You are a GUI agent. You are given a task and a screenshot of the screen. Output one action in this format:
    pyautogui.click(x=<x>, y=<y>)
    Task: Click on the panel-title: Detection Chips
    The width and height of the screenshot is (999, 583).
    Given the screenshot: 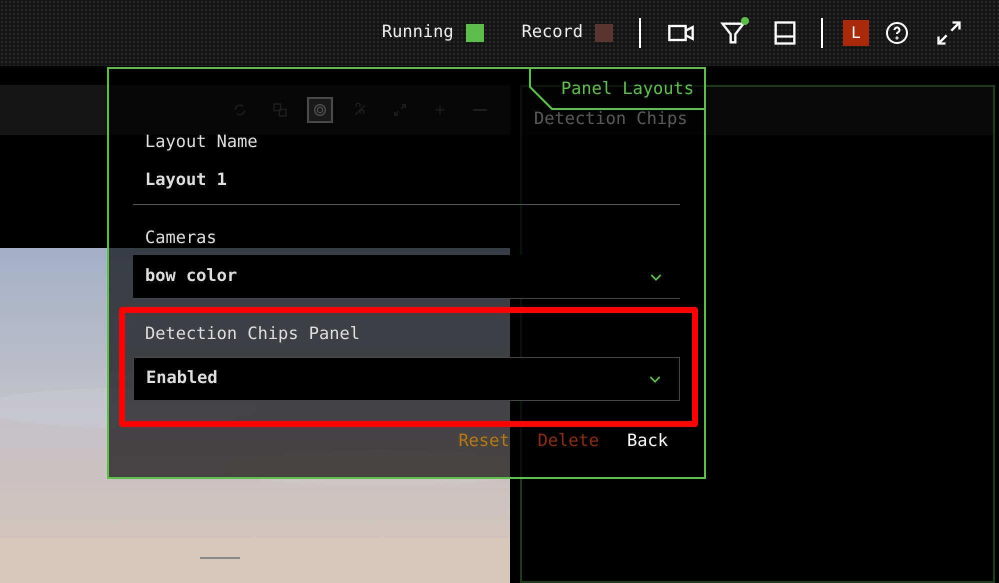 What is the action you would take?
    pyautogui.click(x=611, y=119)
    